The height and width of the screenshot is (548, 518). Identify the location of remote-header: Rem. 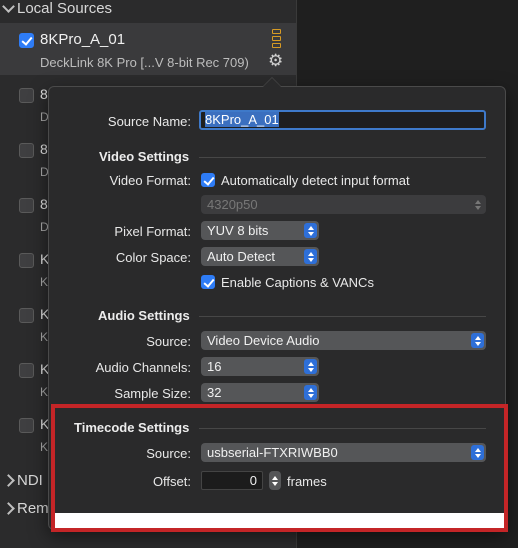
(25, 508).